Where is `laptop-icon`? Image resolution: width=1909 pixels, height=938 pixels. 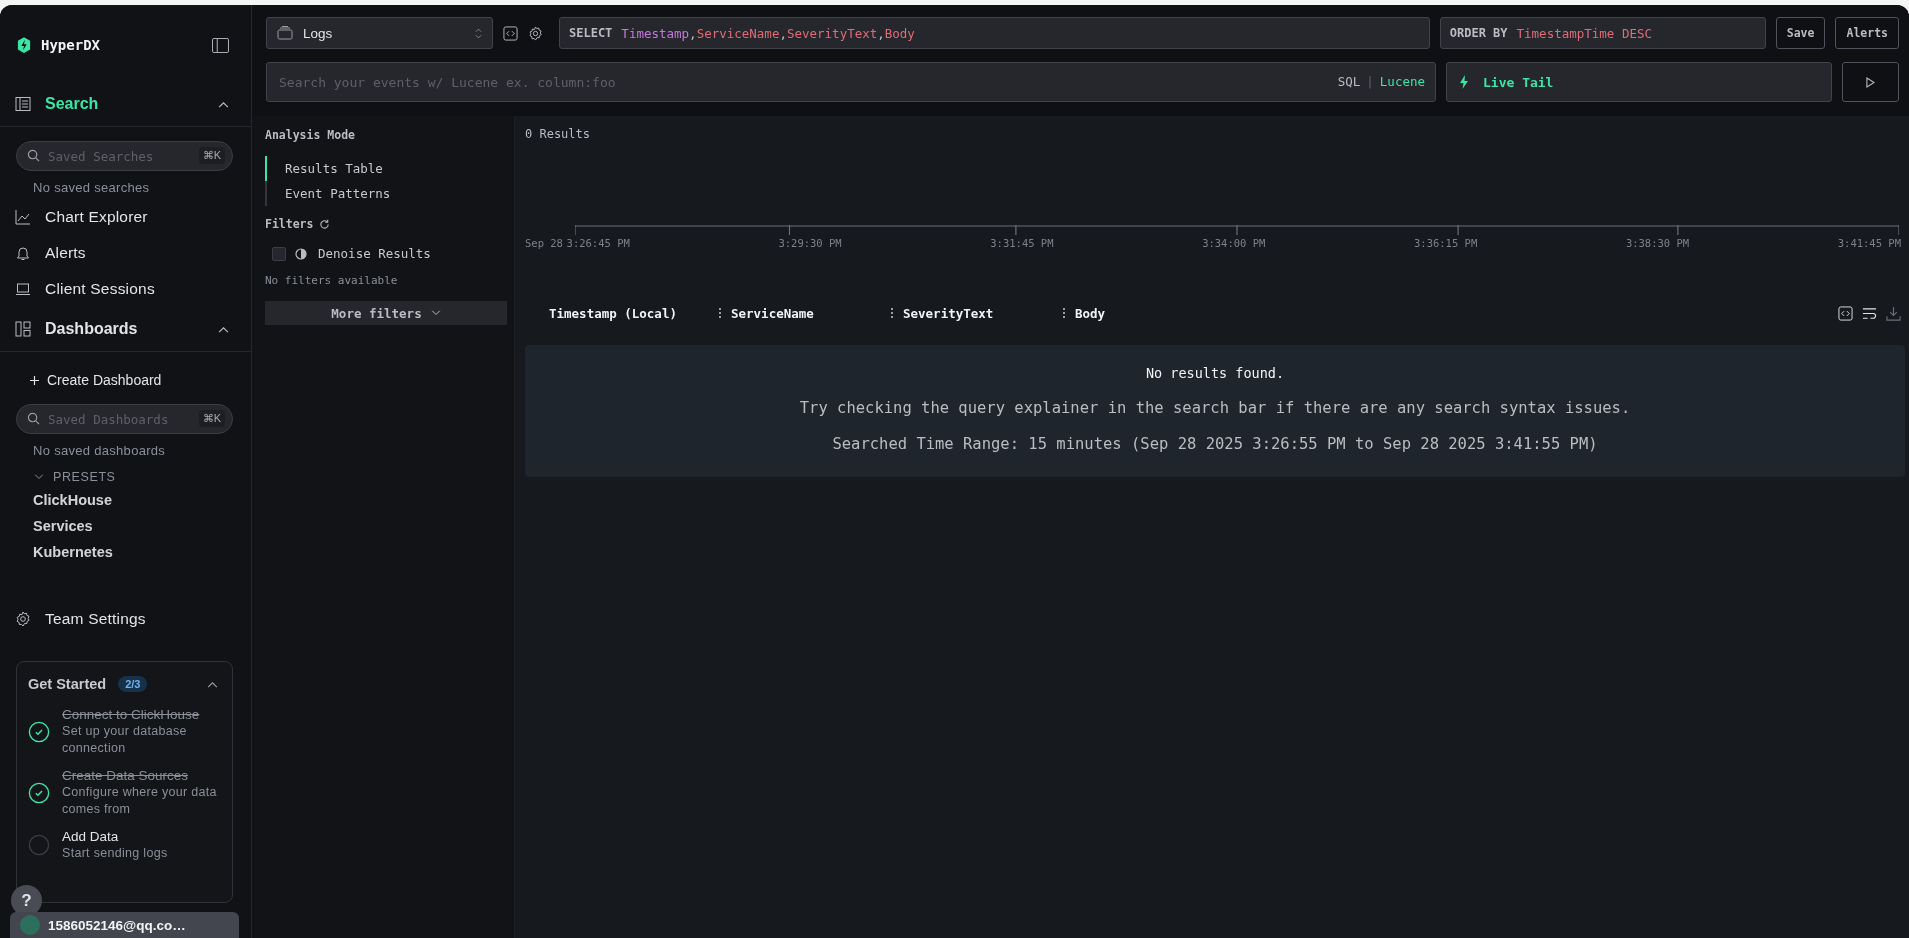
laptop-icon is located at coordinates (23, 289).